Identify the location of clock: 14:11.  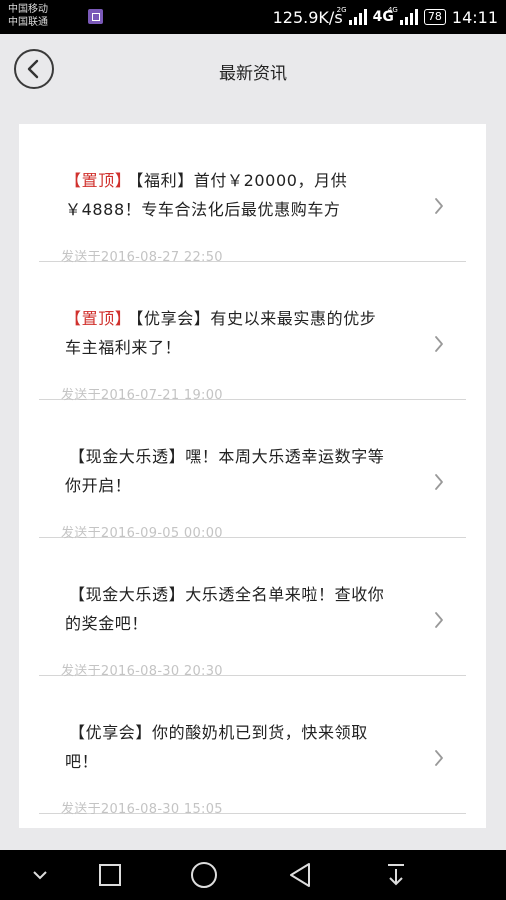
(474, 17).